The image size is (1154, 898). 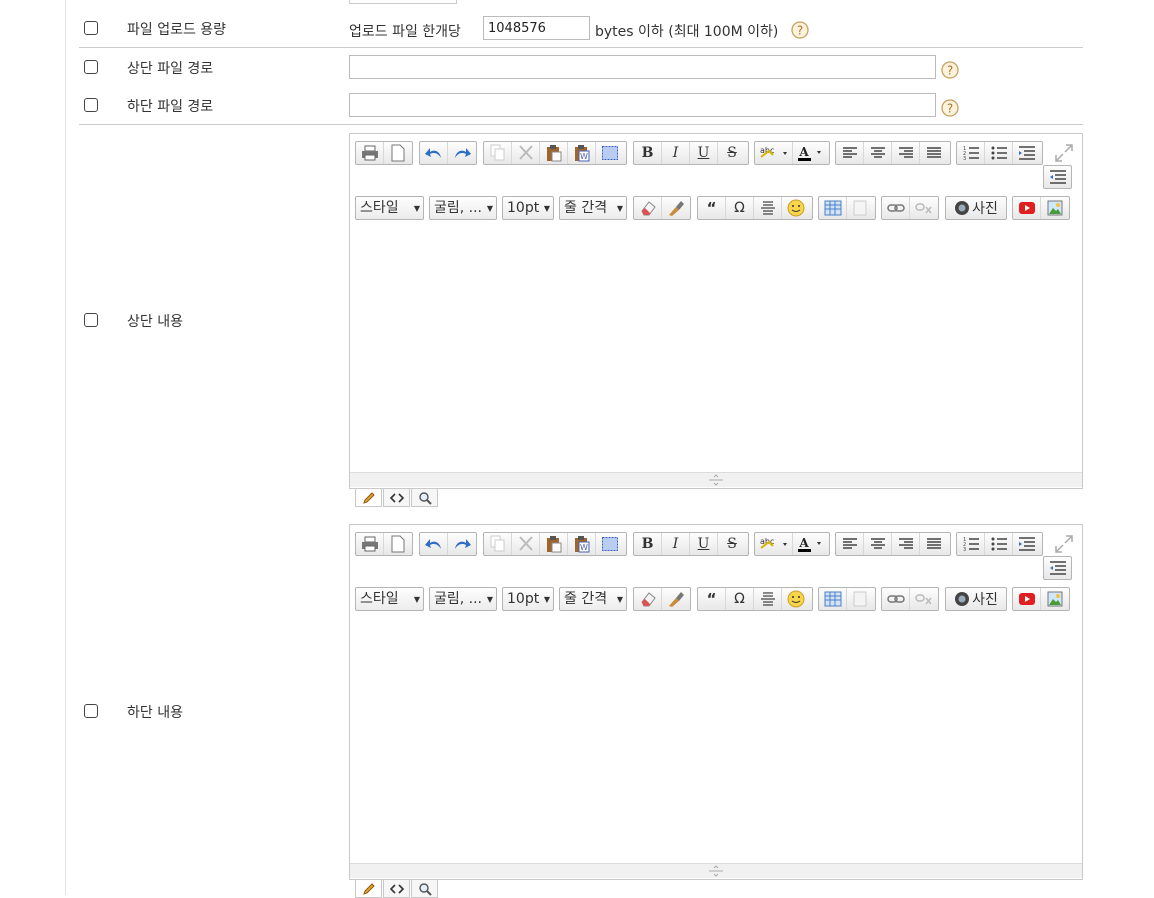 I want to click on unordered-list-icon, so click(x=999, y=544).